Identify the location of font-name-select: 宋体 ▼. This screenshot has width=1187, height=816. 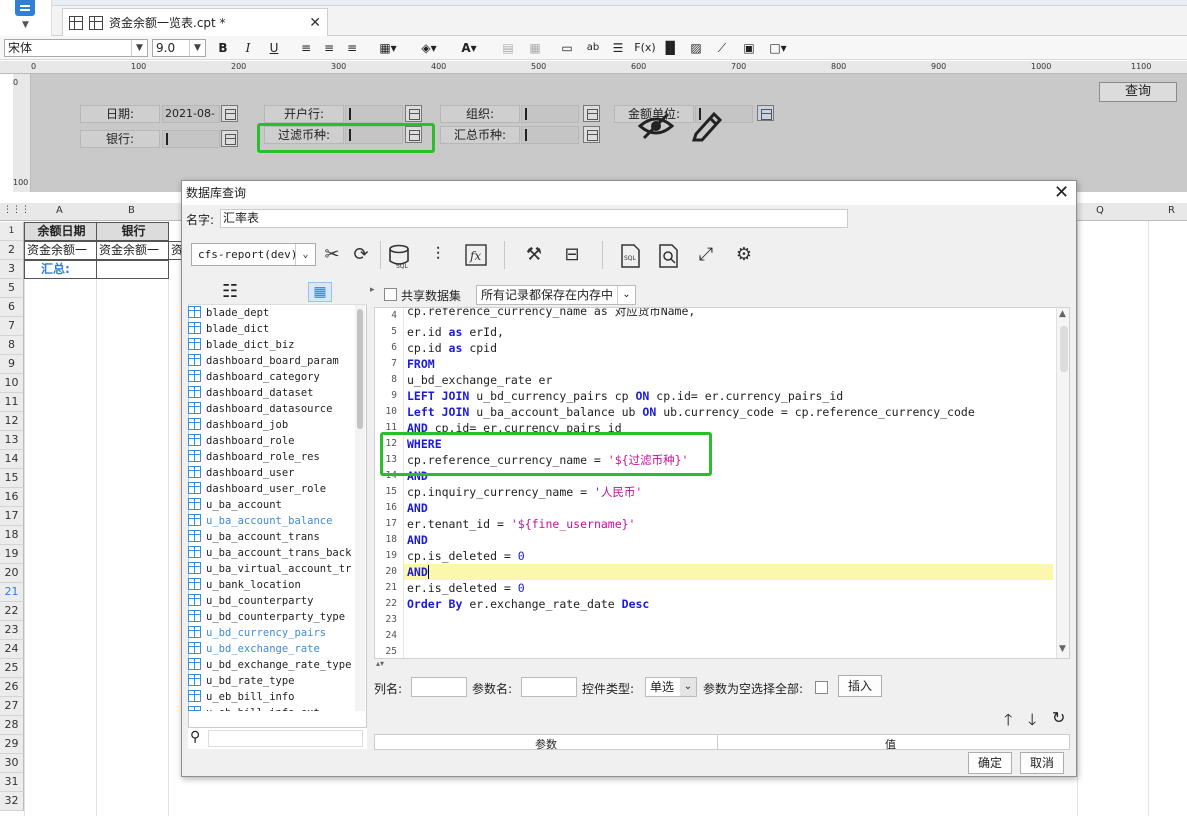
(76, 48).